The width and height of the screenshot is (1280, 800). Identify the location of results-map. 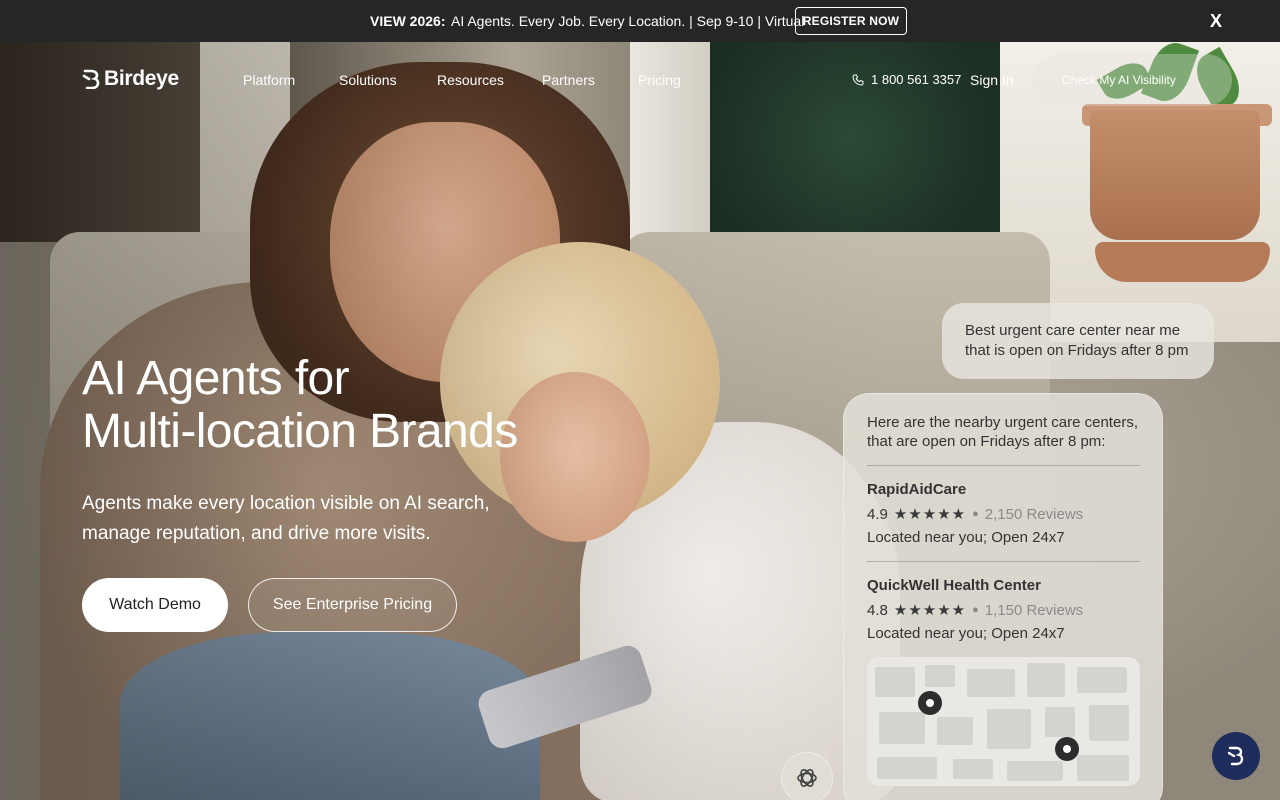
(1003, 721).